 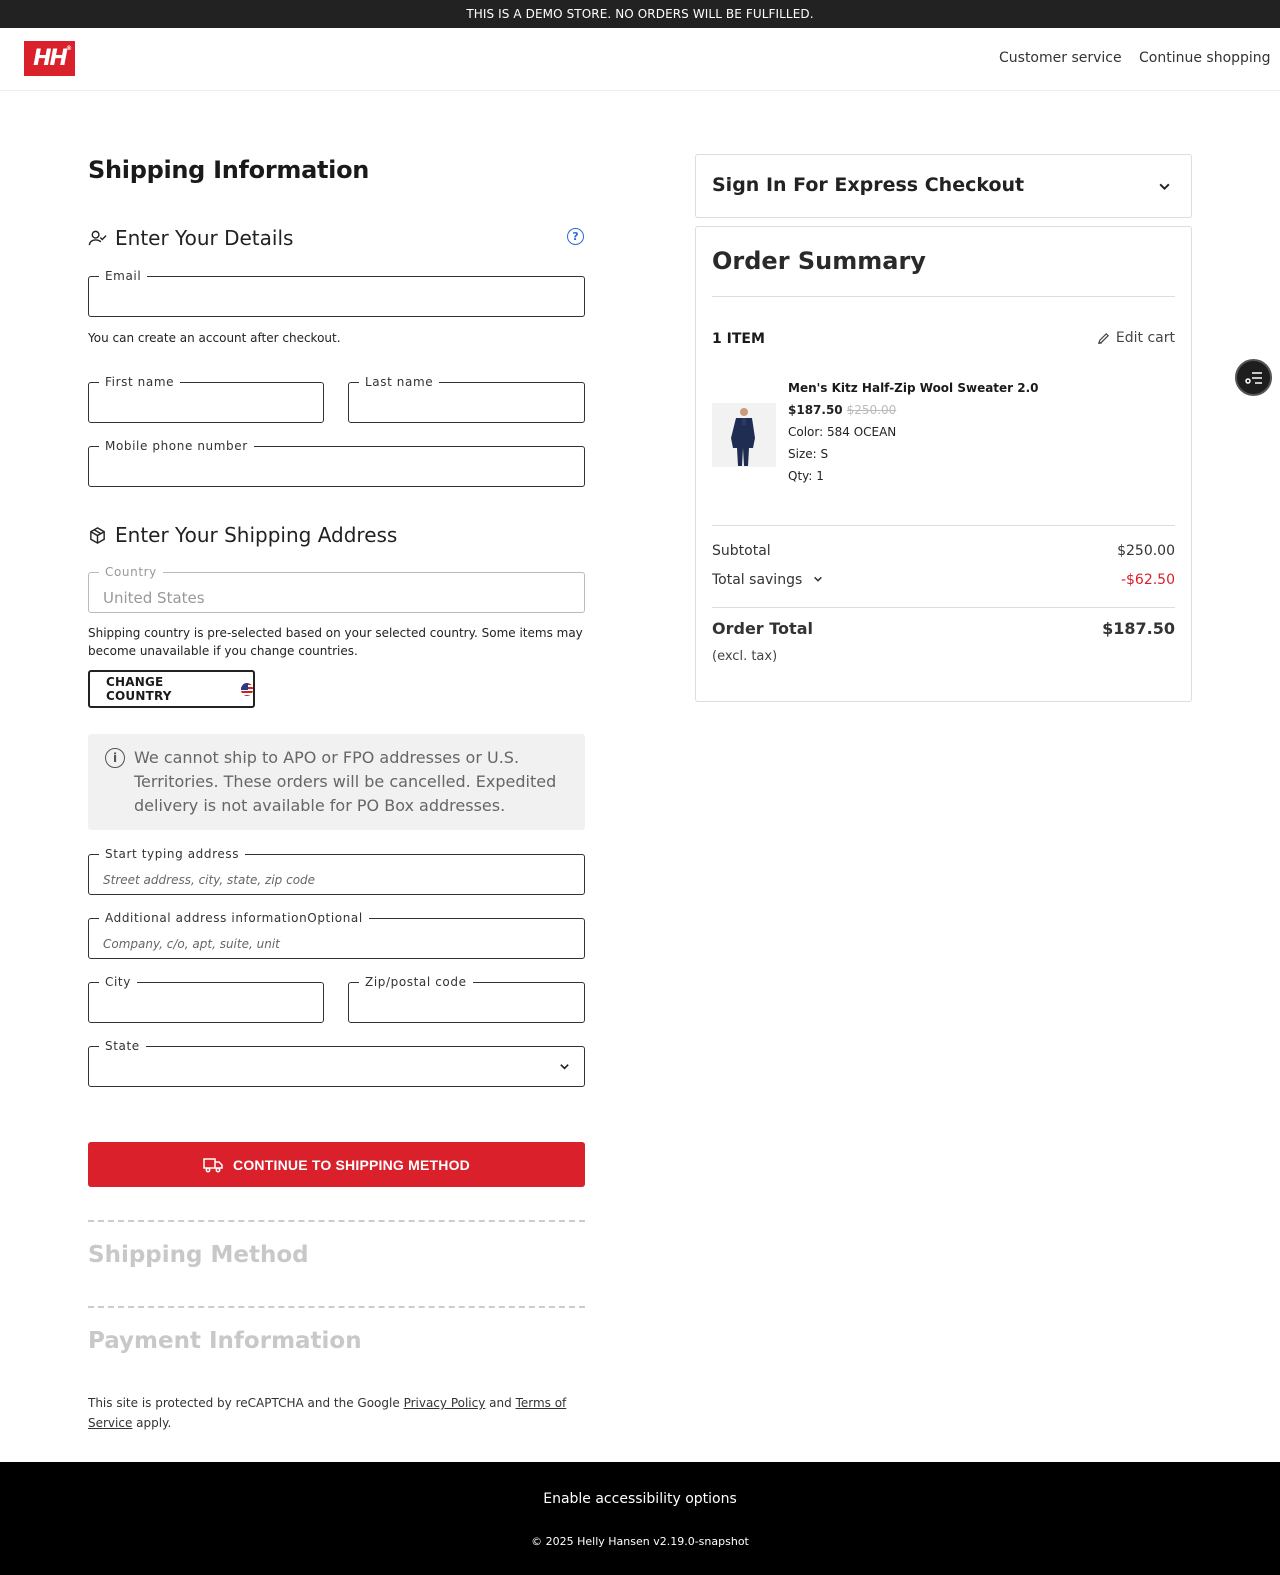 I want to click on change-country-label: CHANGE COUNTRY, so click(x=139, y=689).